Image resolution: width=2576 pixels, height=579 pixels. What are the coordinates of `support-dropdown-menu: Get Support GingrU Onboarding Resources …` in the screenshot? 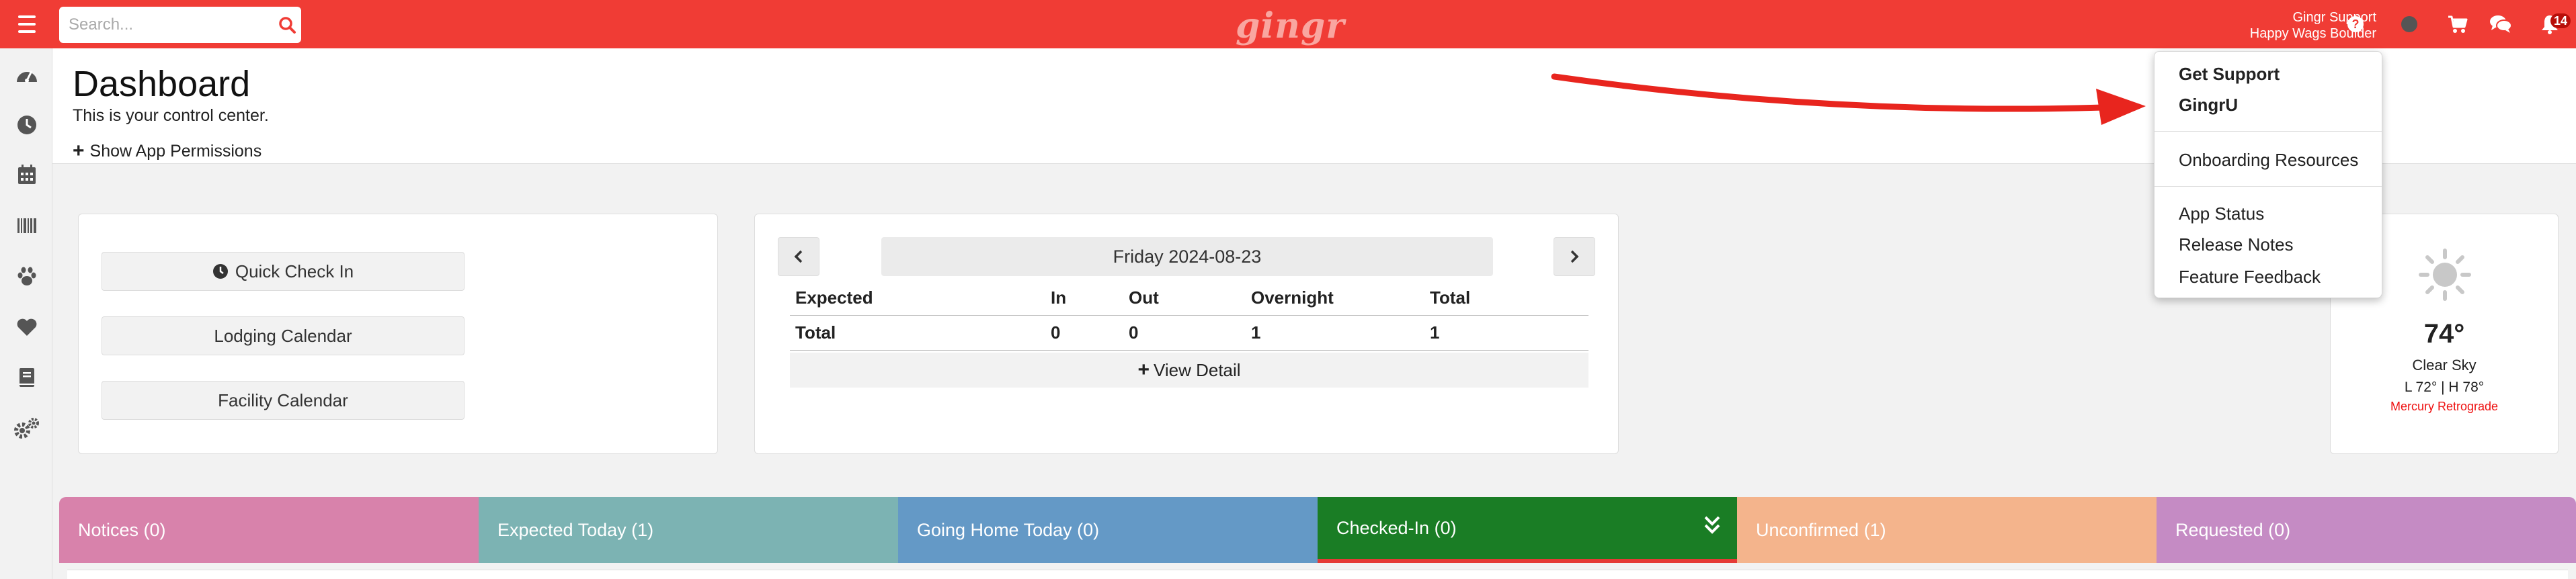 It's located at (2268, 174).